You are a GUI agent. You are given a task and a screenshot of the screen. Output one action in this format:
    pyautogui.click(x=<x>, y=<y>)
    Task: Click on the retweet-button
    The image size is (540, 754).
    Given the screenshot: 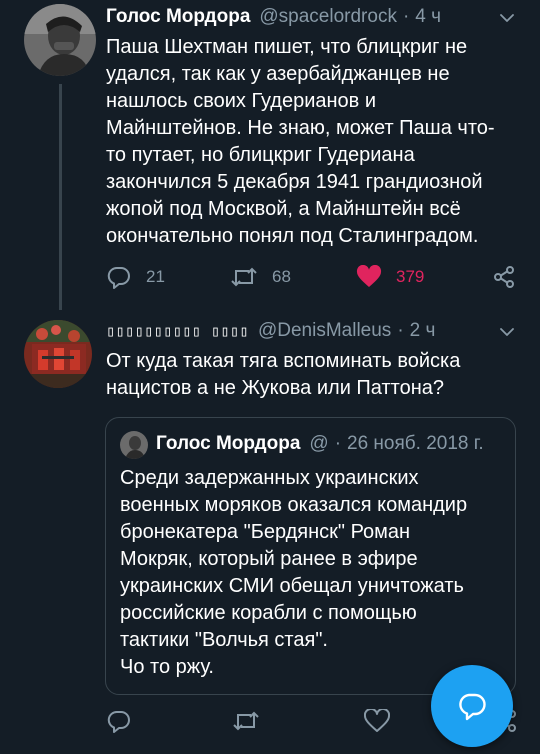 What is the action you would take?
    pyautogui.click(x=246, y=721)
    